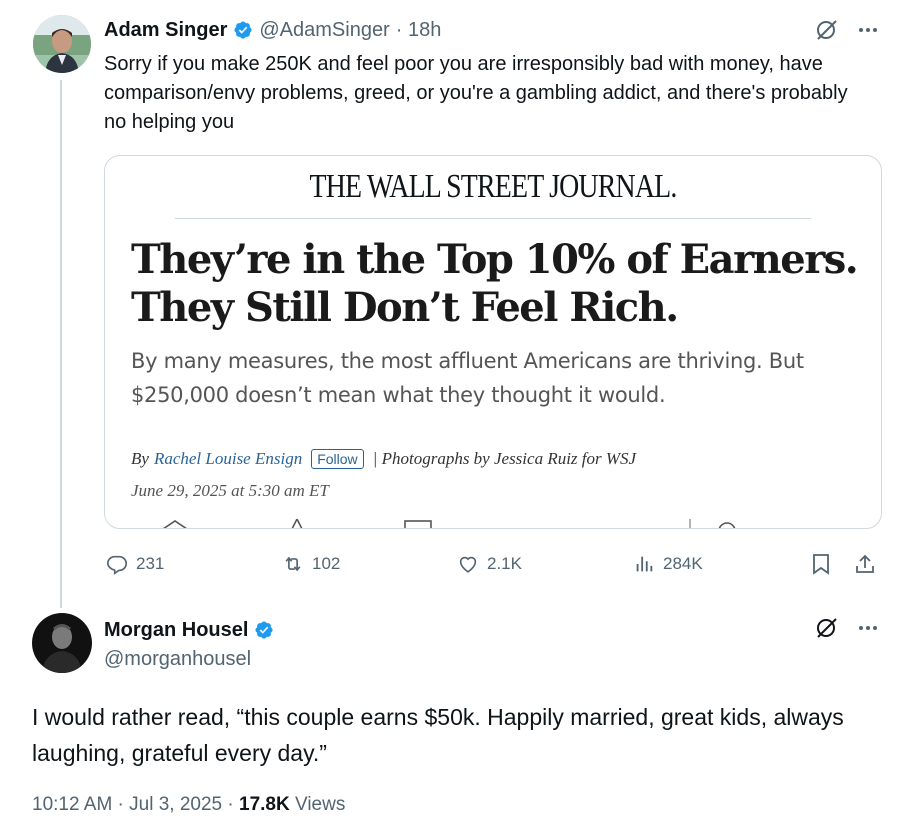 The image size is (907, 833). I want to click on reply-count: 231, so click(150, 563).